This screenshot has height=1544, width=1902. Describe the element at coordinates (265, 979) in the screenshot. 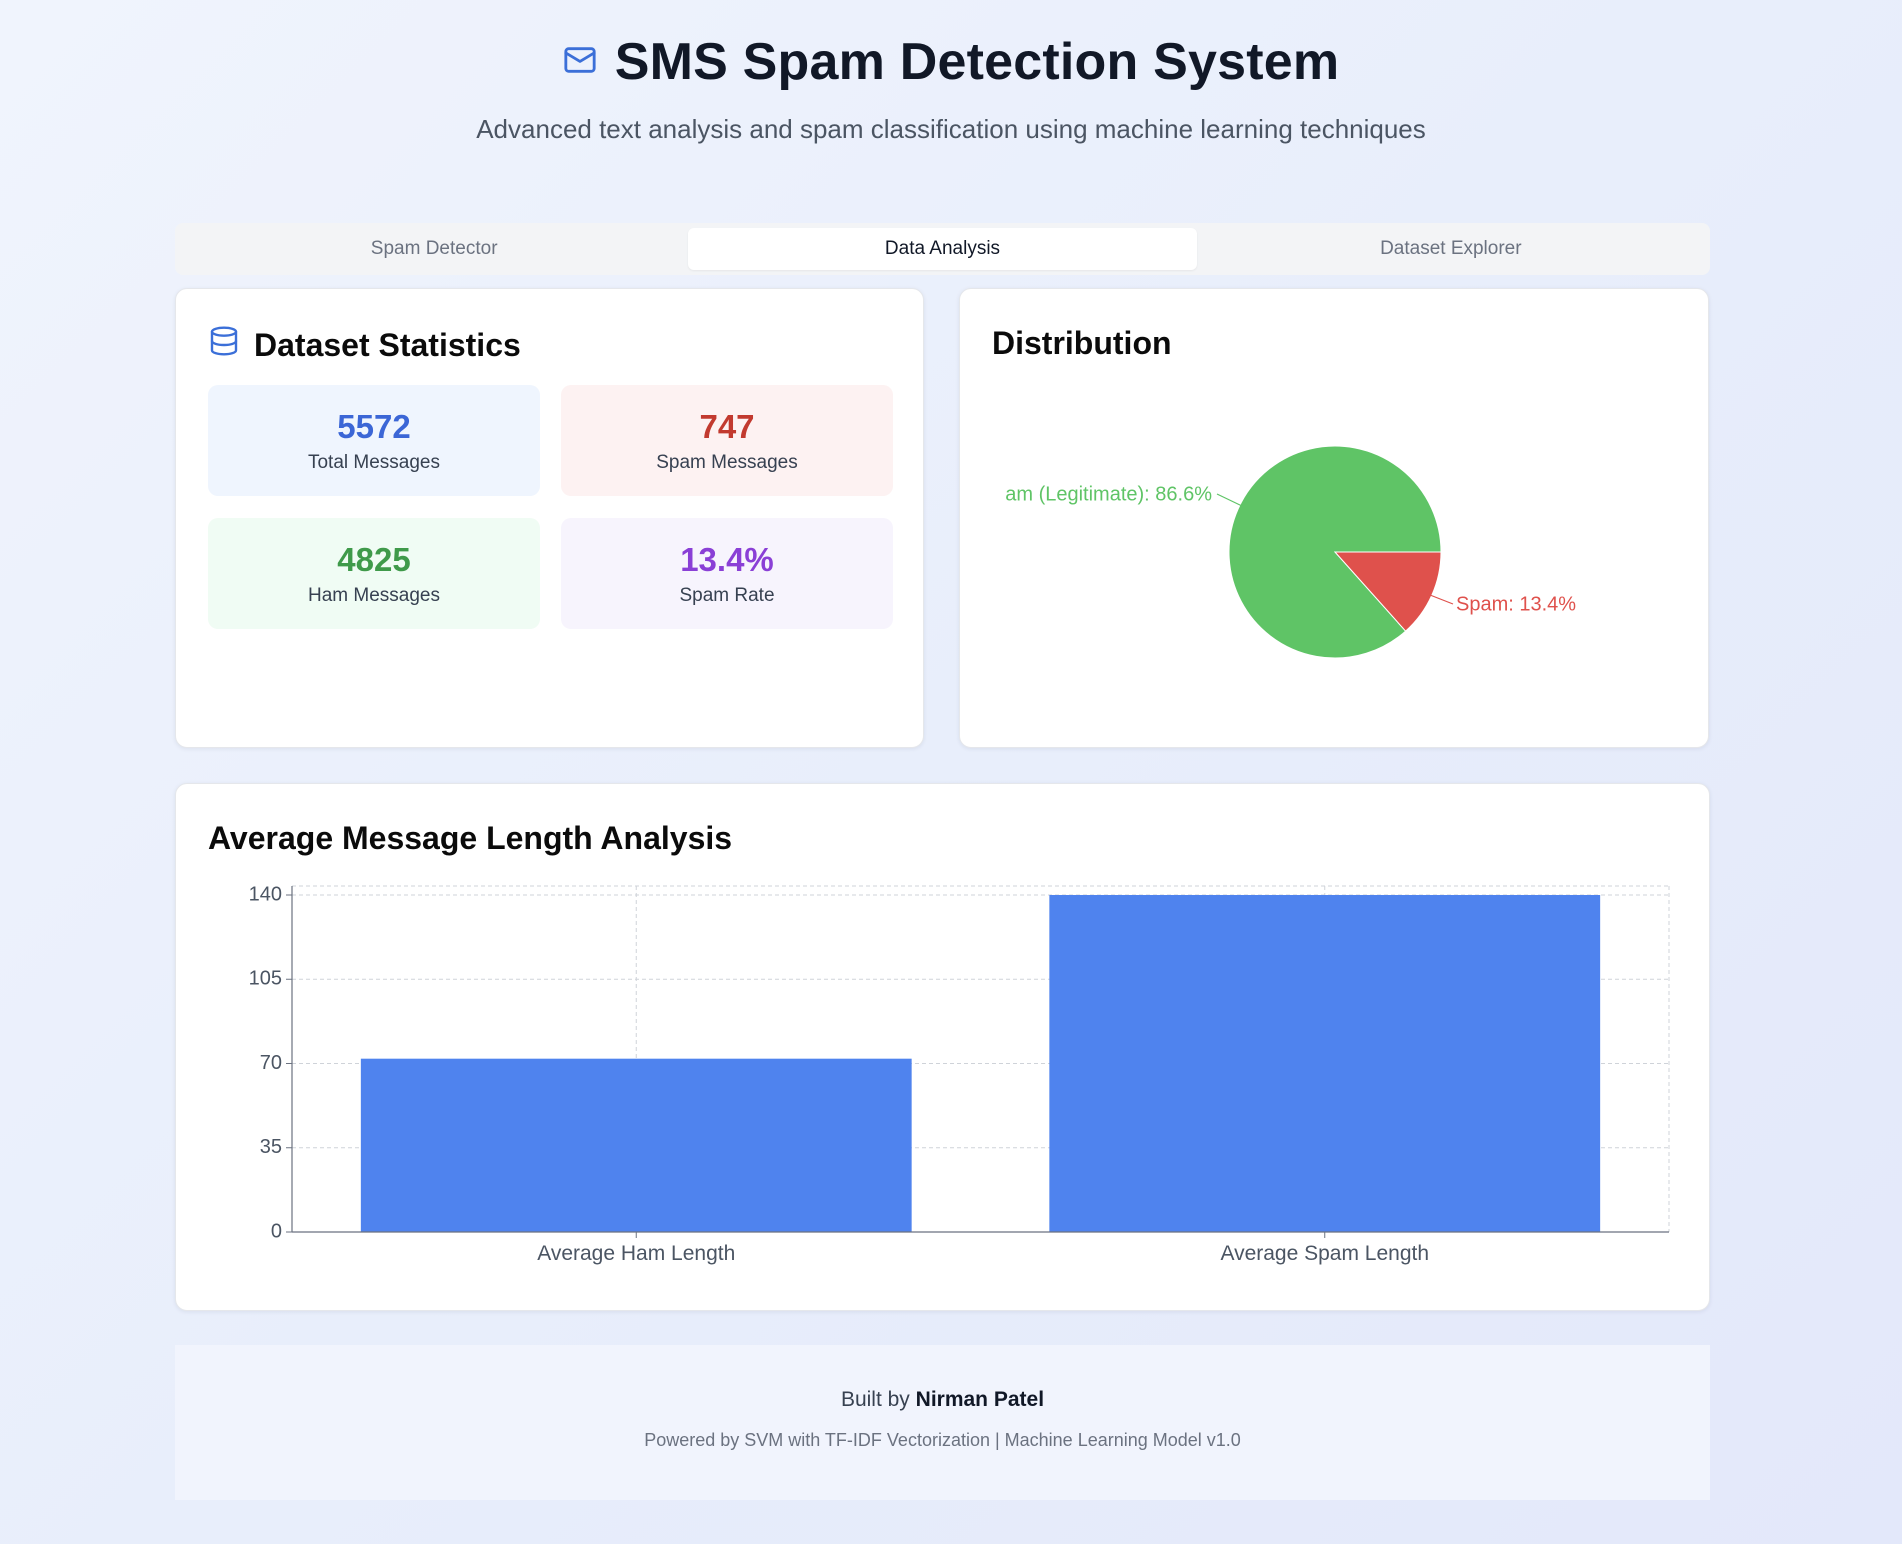

I see `y-tick-label: 105` at that location.